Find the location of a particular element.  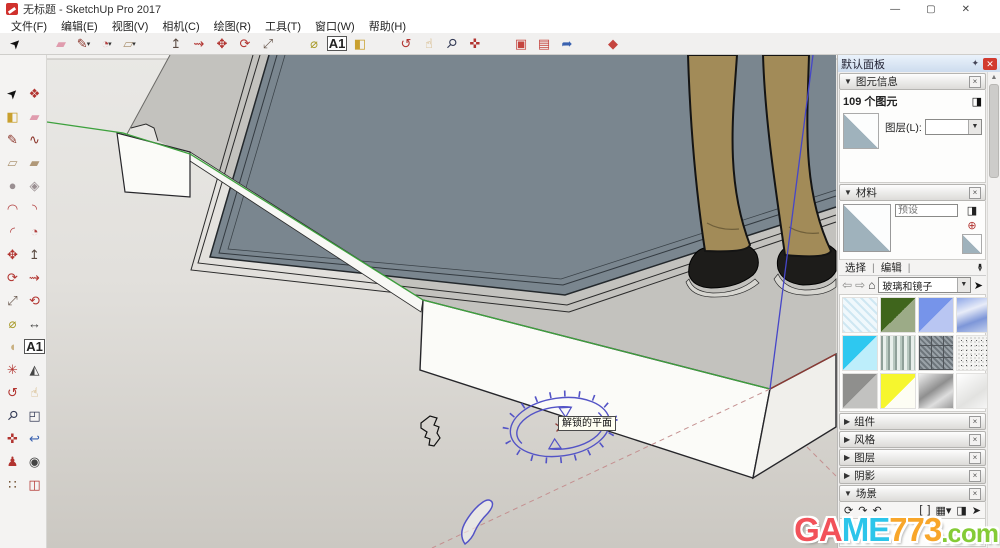

text-tool-icon: A1 is located at coordinates (336, 43).